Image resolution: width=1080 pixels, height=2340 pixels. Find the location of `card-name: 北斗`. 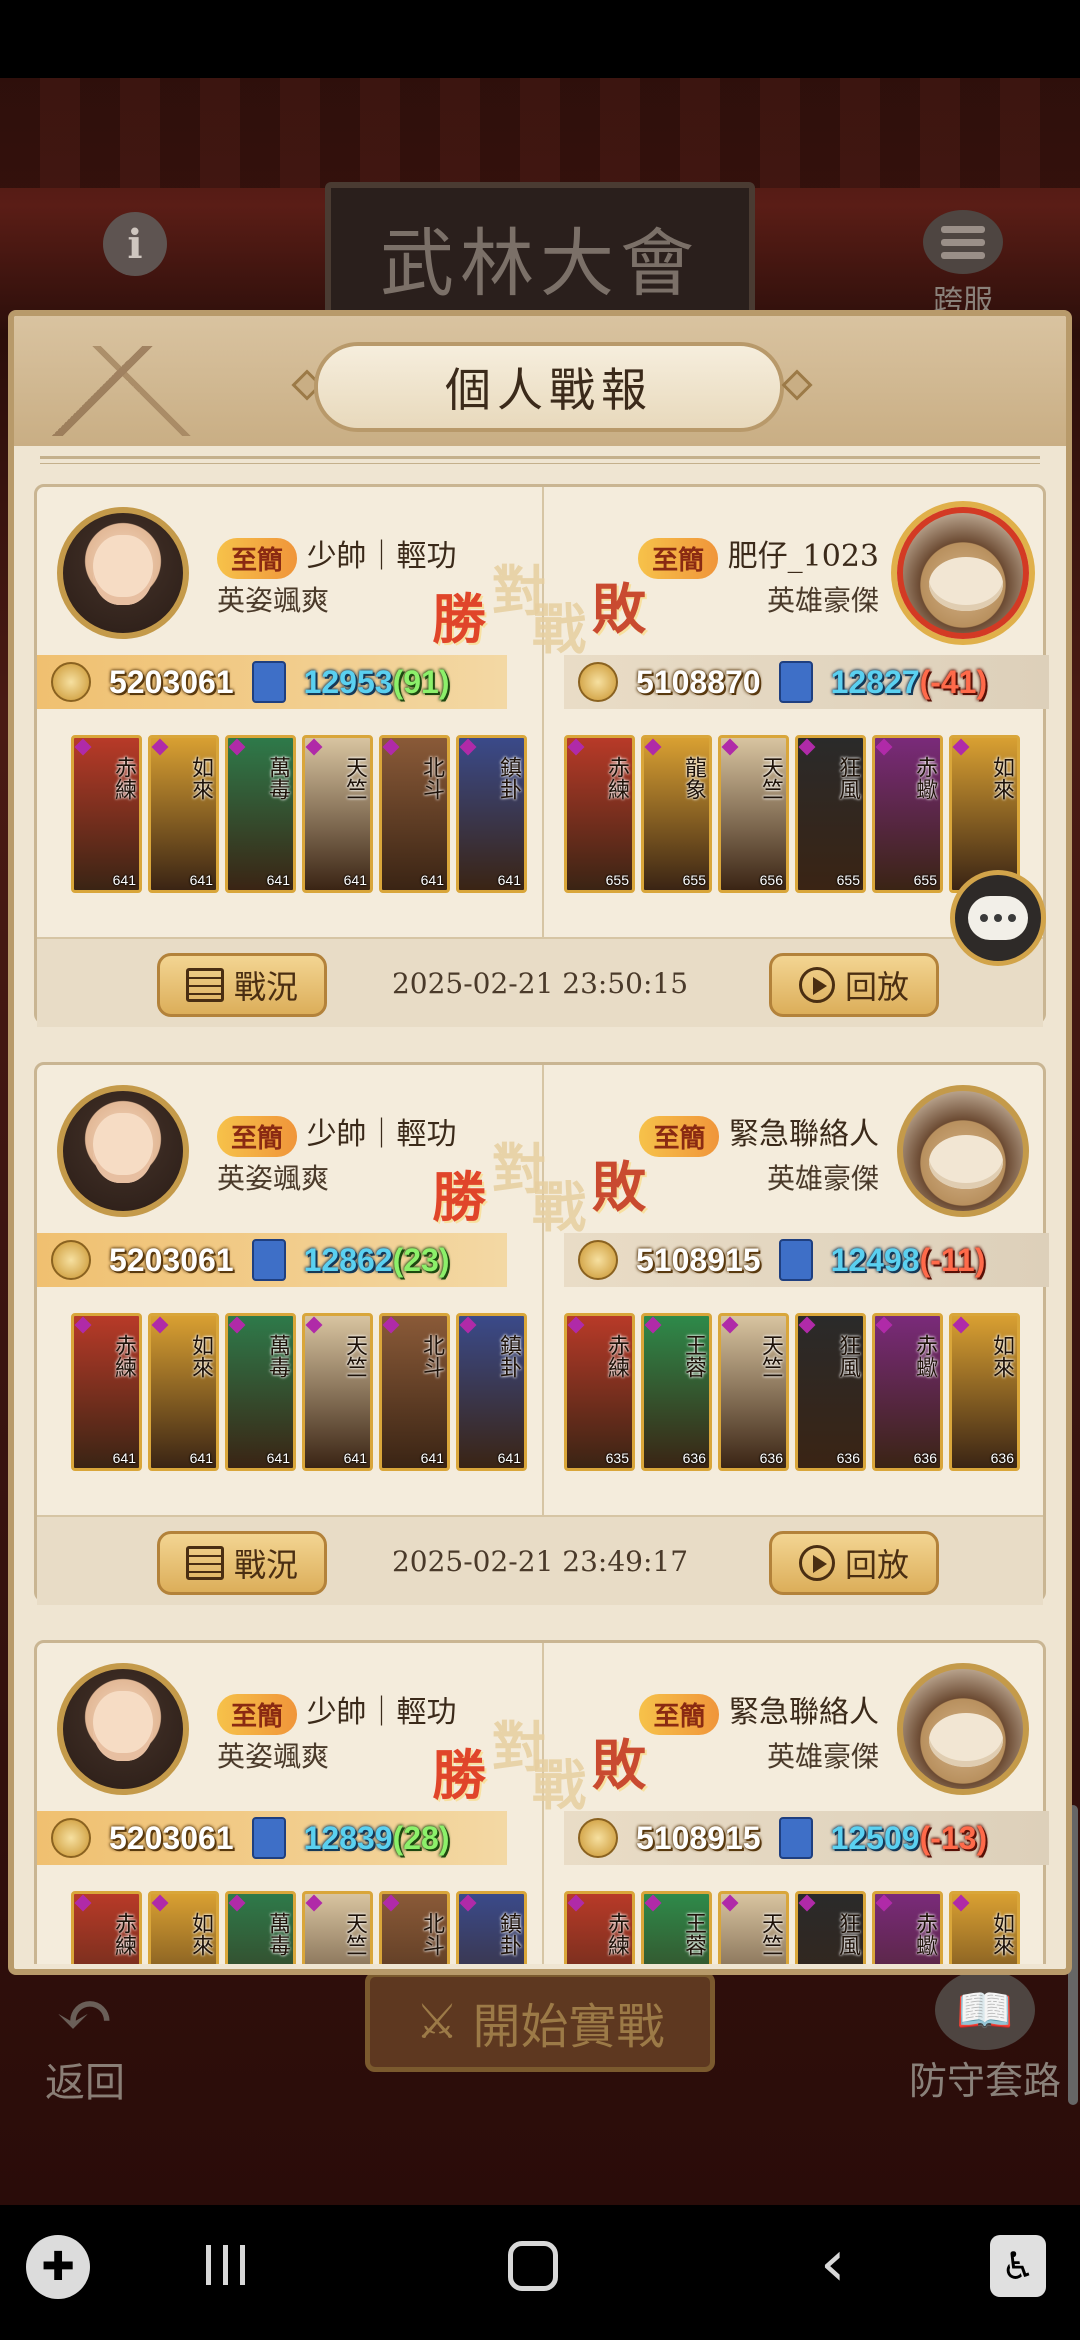

card-name: 北斗 is located at coordinates (431, 778).